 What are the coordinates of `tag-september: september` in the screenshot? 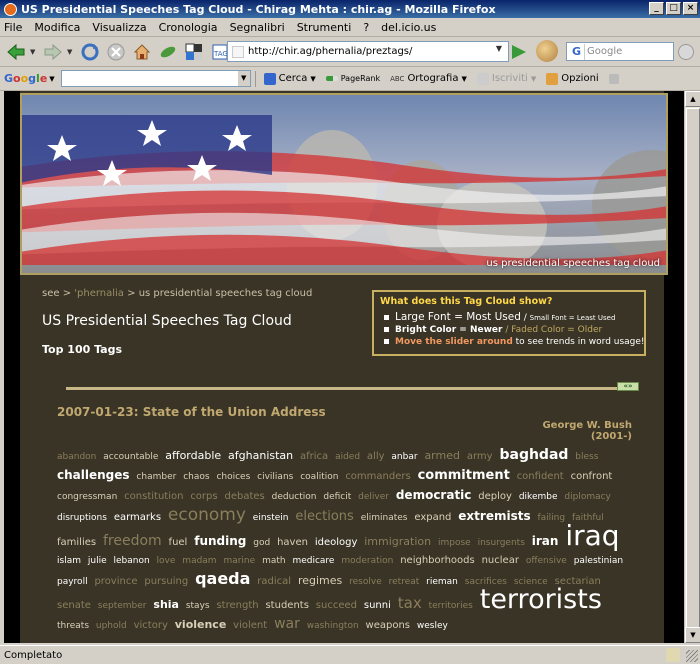 It's located at (122, 606).